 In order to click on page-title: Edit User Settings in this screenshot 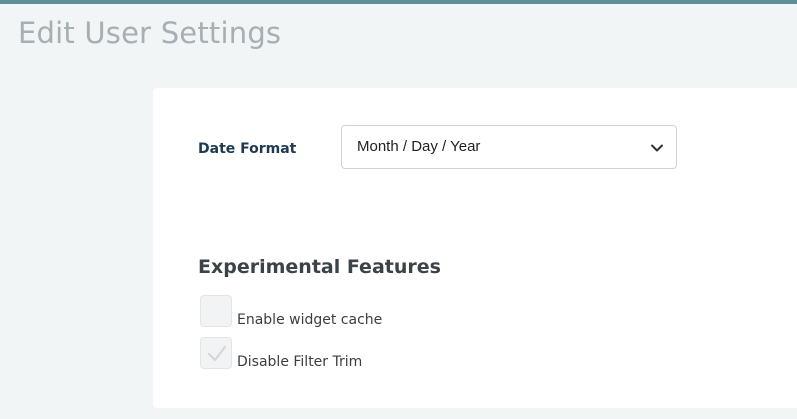, I will do `click(150, 33)`.